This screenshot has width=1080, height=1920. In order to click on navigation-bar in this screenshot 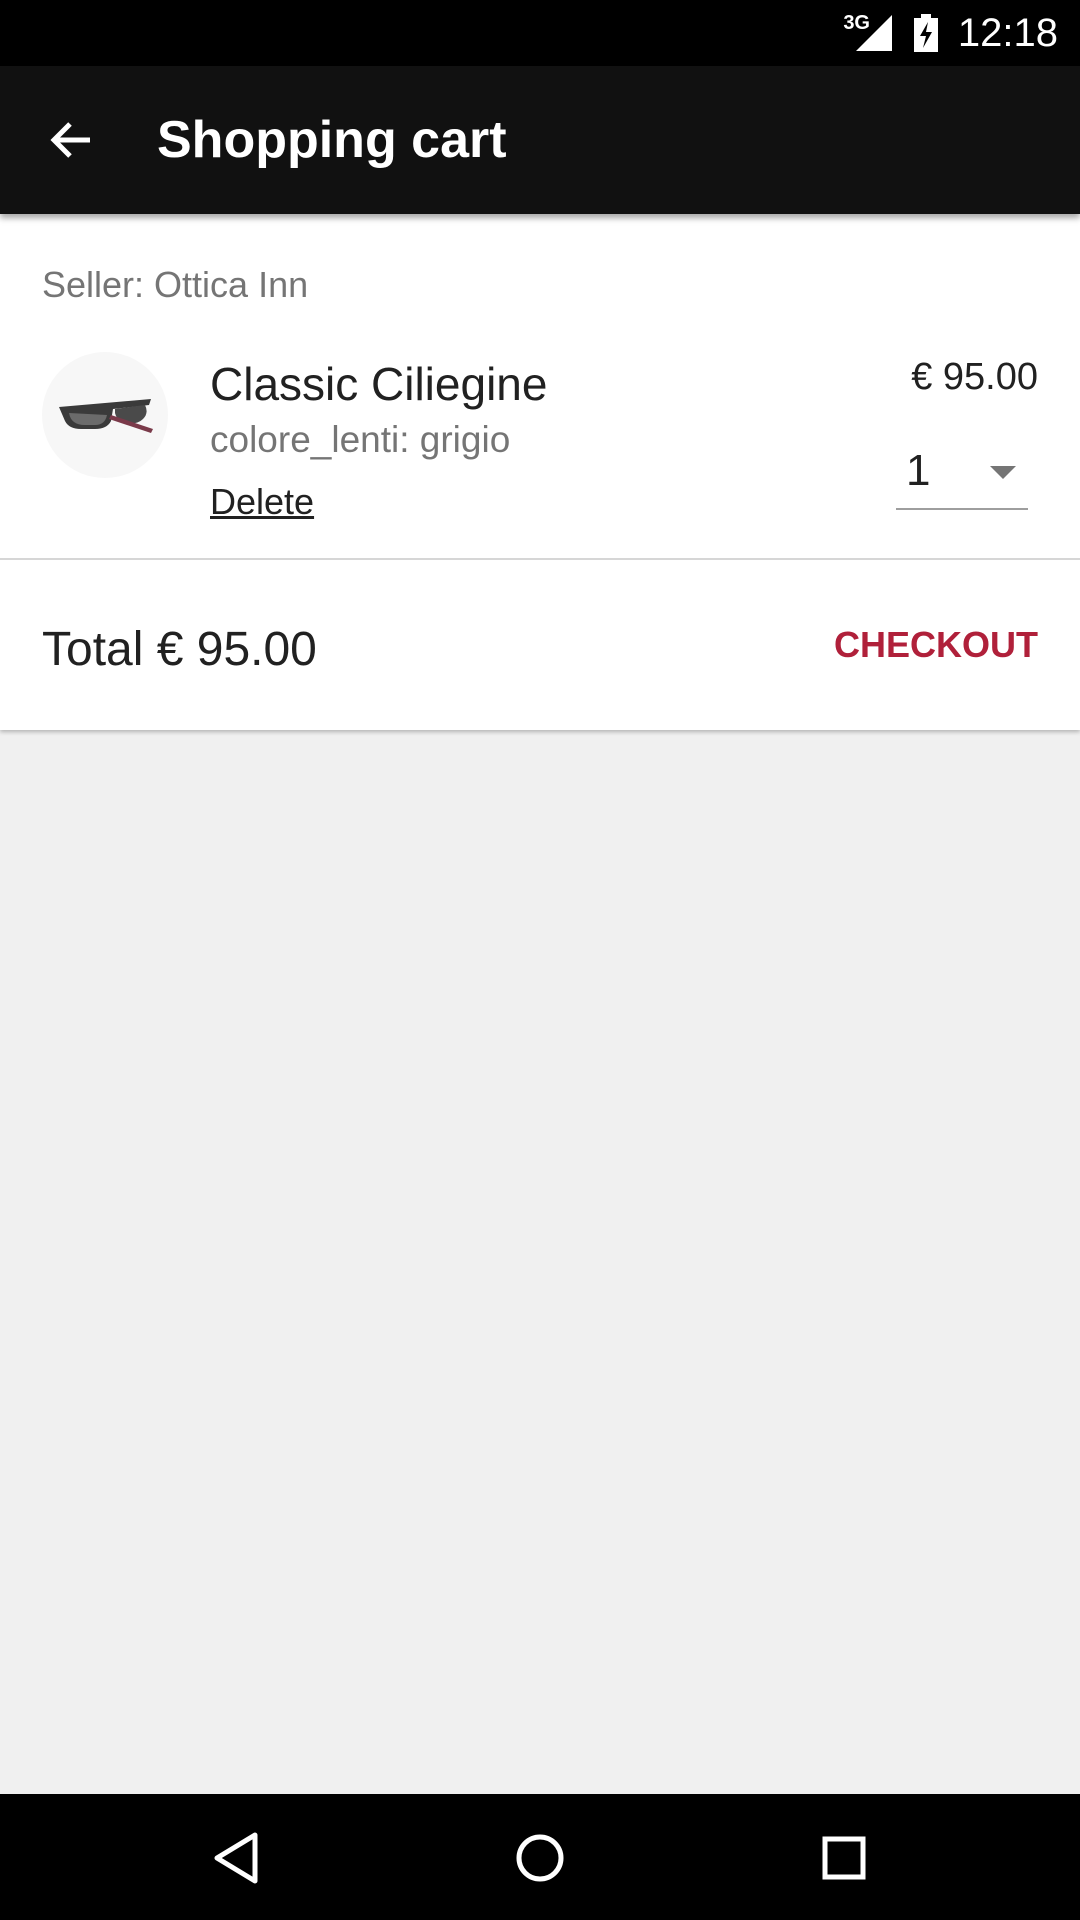, I will do `click(540, 1857)`.